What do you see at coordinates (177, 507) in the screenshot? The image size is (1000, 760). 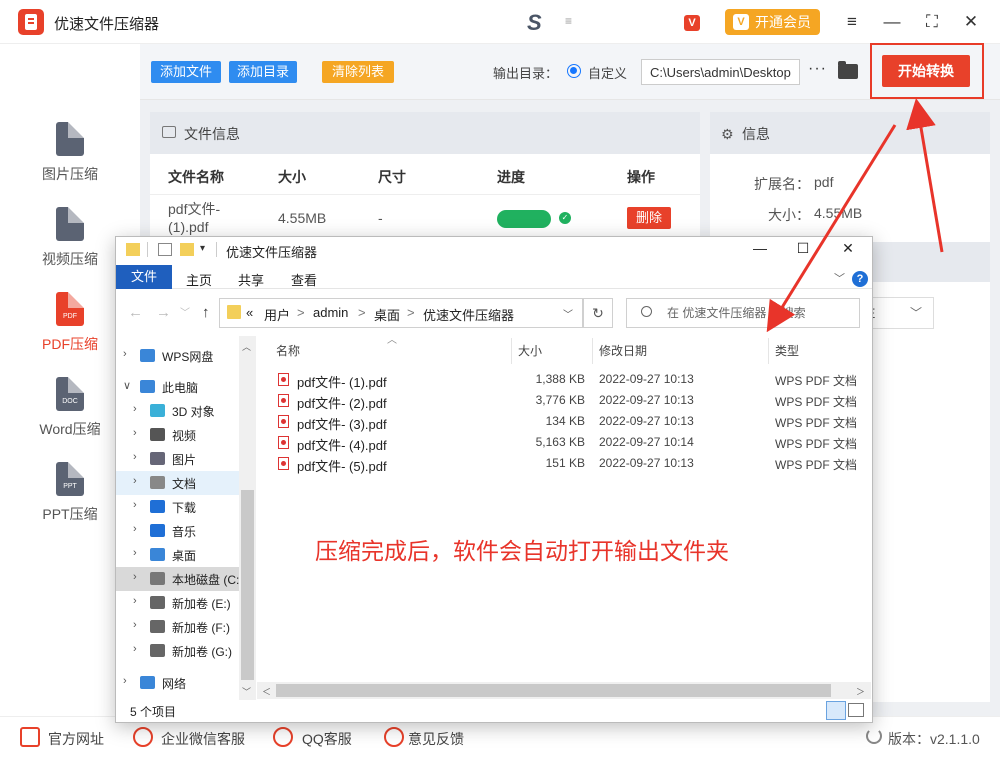 I see `tree-item: › 下载` at bounding box center [177, 507].